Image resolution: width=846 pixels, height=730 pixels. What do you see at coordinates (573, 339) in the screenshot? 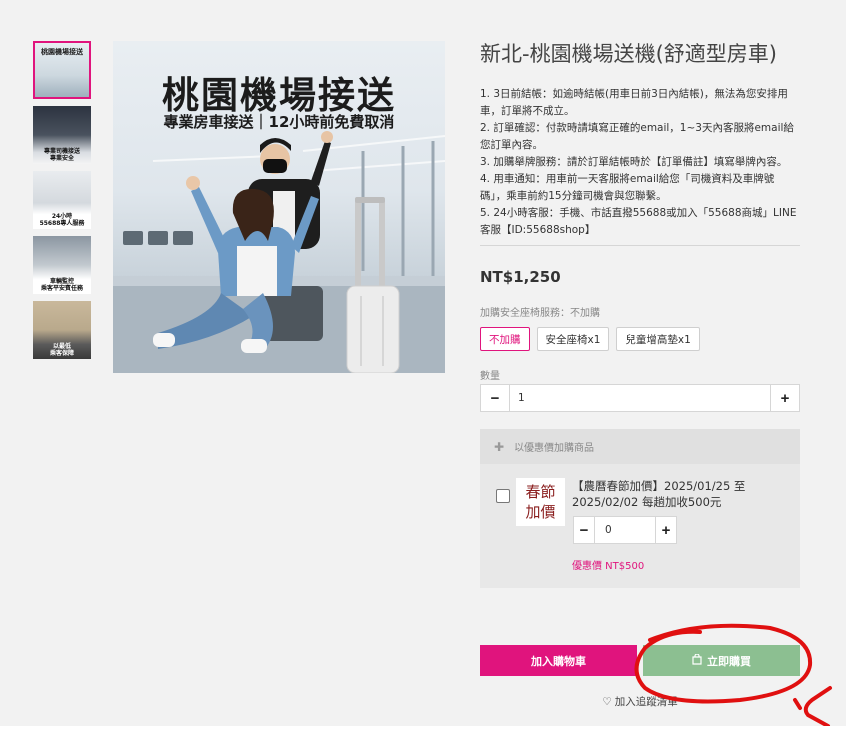
I see `option-safety-seat: 安全座椅x1` at bounding box center [573, 339].